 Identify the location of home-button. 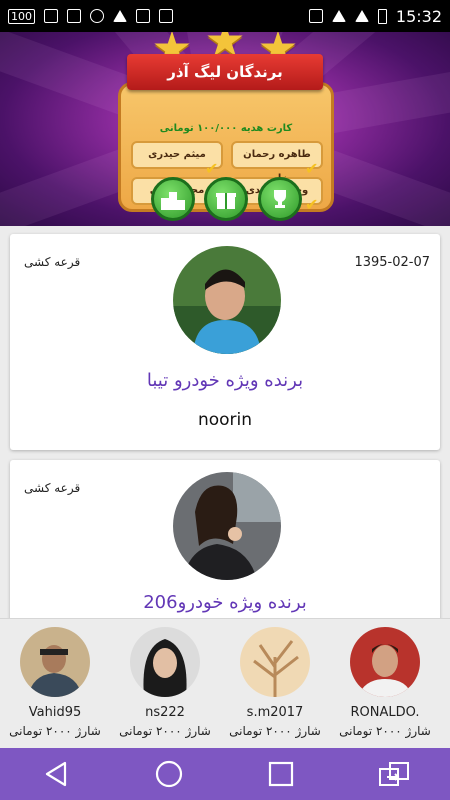
(169, 774).